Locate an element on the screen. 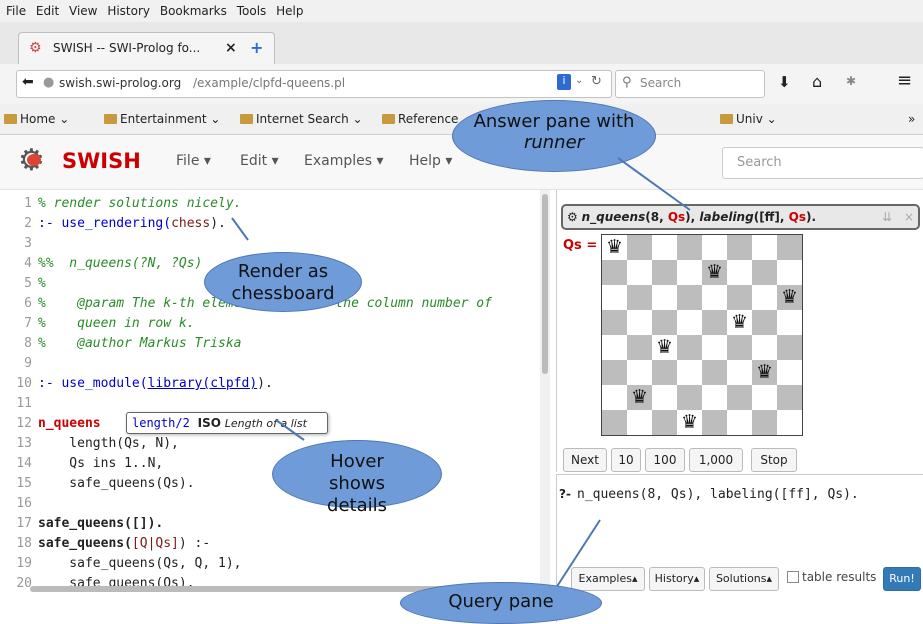 This screenshot has height=624, width=923. callout-query-pane: Query pane is located at coordinates (501, 603).